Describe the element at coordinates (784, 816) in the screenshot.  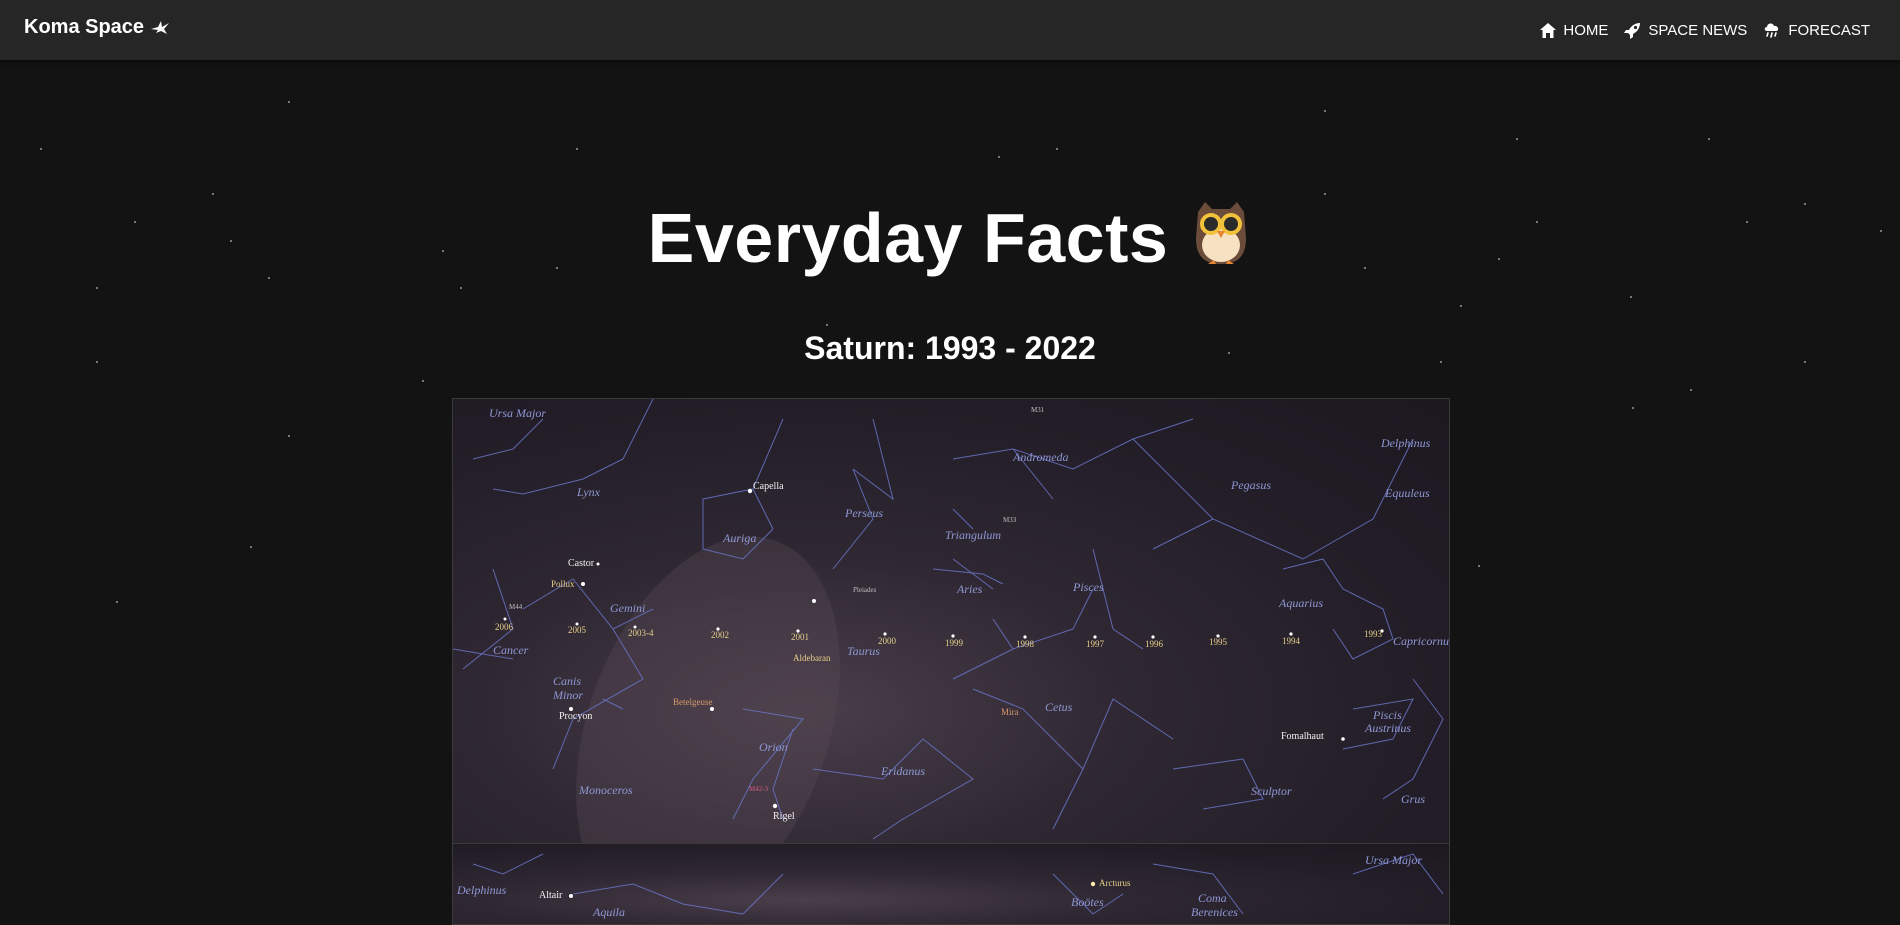
I see `svg-text: Rigel` at that location.